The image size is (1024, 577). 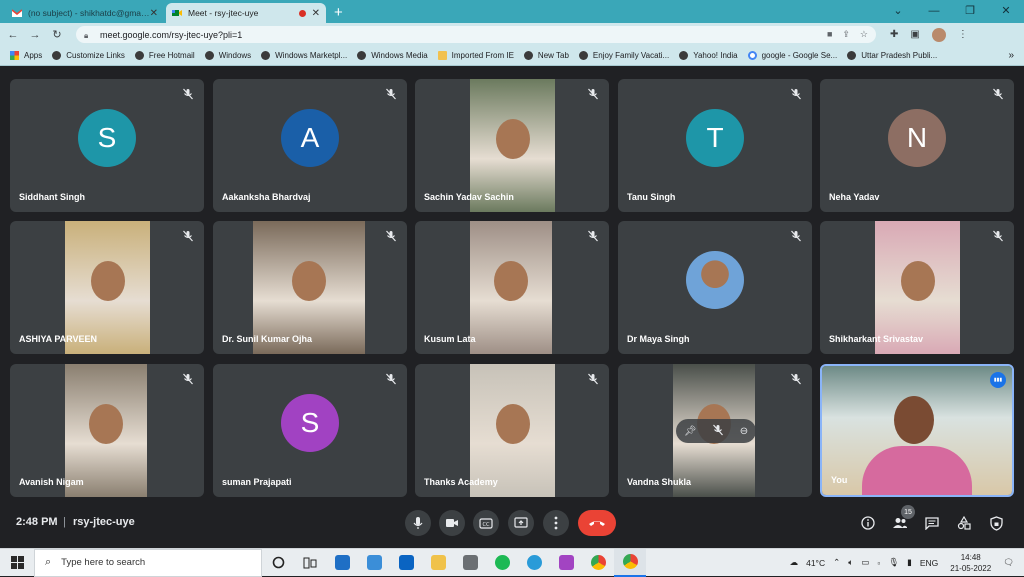 What do you see at coordinates (57, 34) in the screenshot?
I see `reload-icon: ↻` at bounding box center [57, 34].